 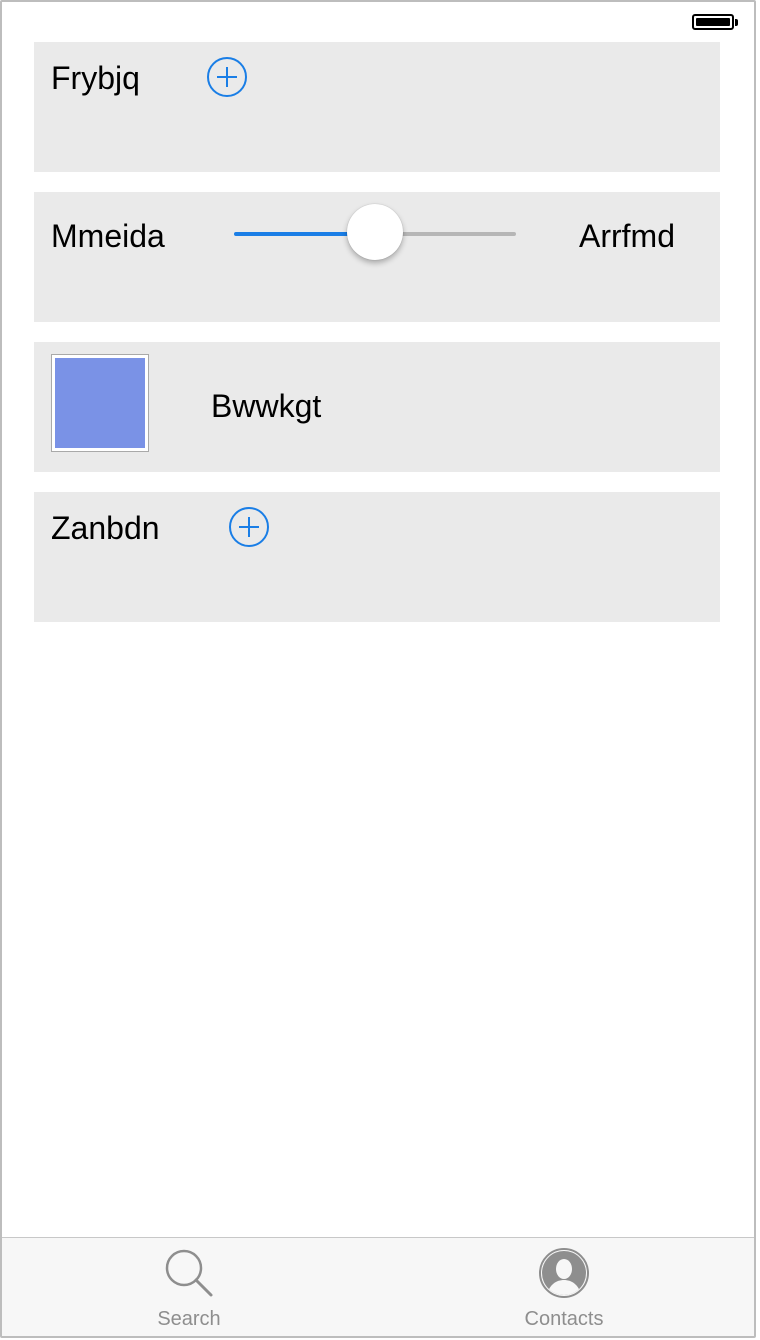 I want to click on tab-bar: Search Contacts, so click(x=378, y=1286).